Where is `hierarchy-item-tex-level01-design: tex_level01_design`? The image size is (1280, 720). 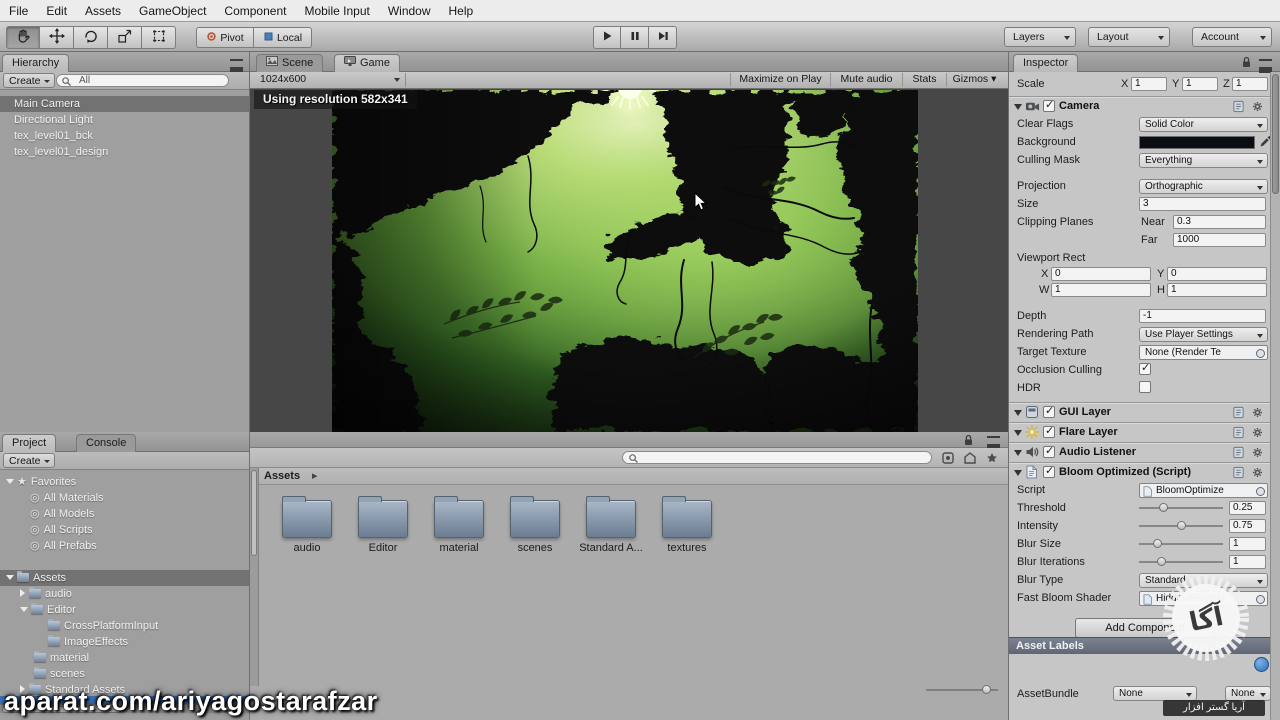
hierarchy-item-tex-level01-design: tex_level01_design is located at coordinates (124, 152).